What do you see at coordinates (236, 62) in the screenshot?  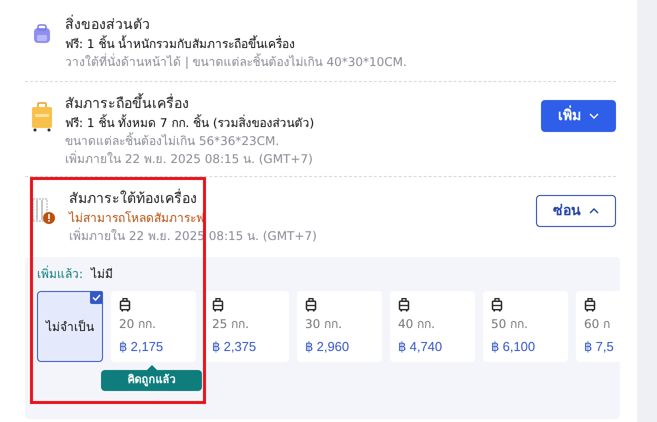 I see `note-text: วางใต้ที่นั่งด้านหน้าได้ | ขนาดแต่ละชิ้นต้องไม่เกิน 40*30*10CM.` at bounding box center [236, 62].